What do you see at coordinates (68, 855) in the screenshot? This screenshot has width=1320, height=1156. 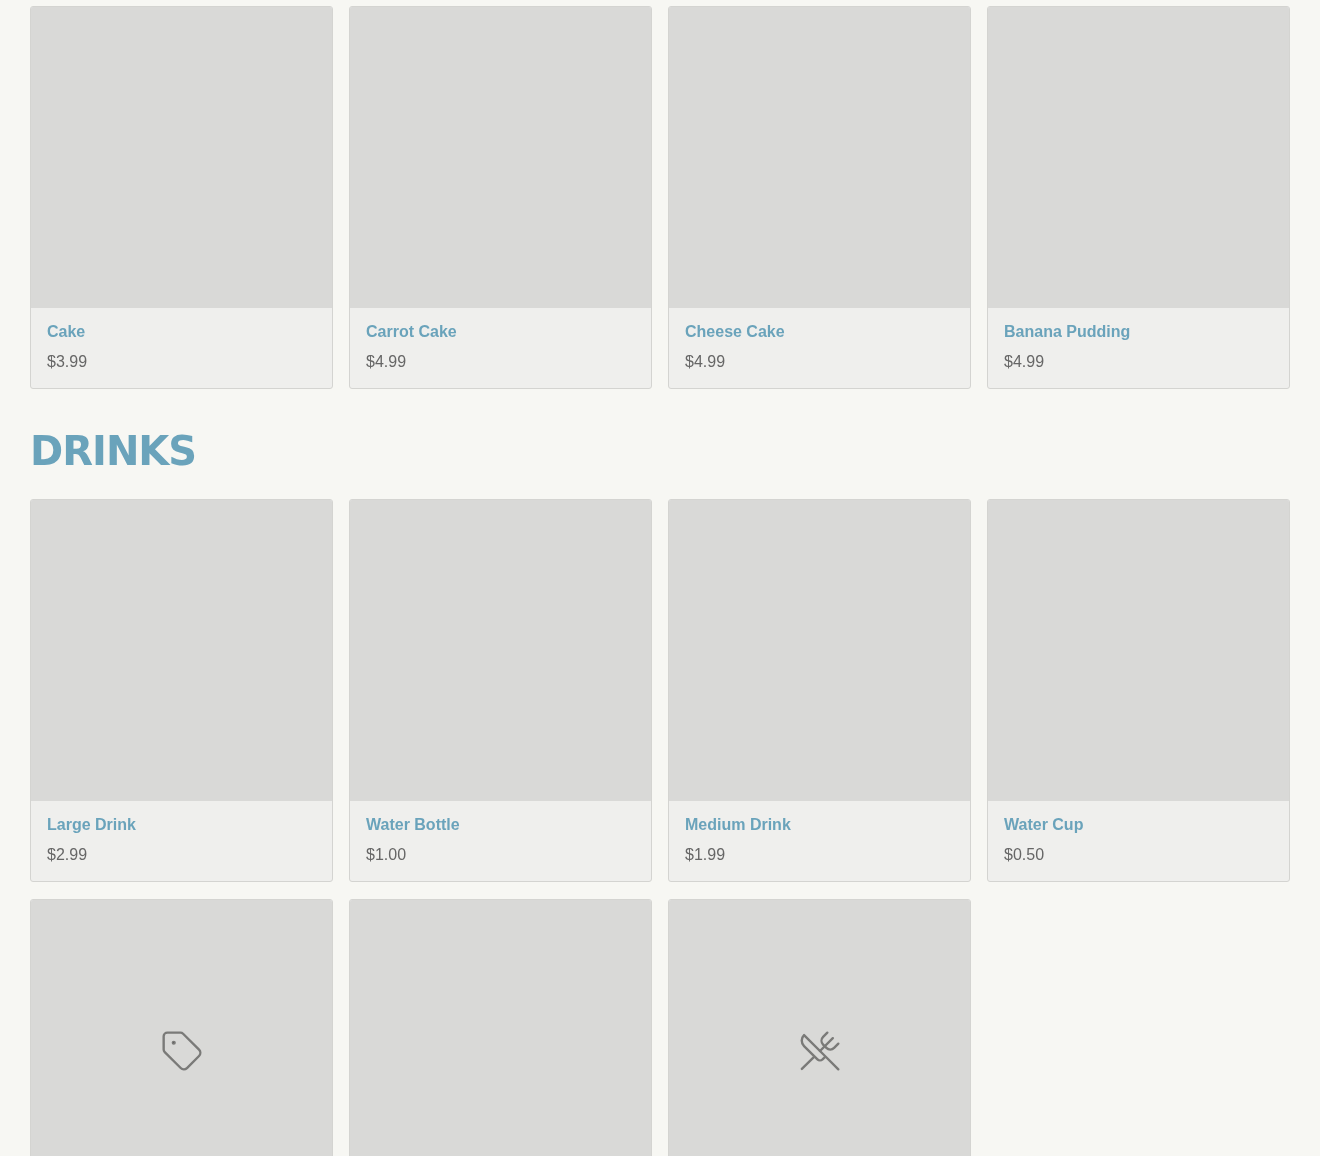 I see `product-price: $2.99` at bounding box center [68, 855].